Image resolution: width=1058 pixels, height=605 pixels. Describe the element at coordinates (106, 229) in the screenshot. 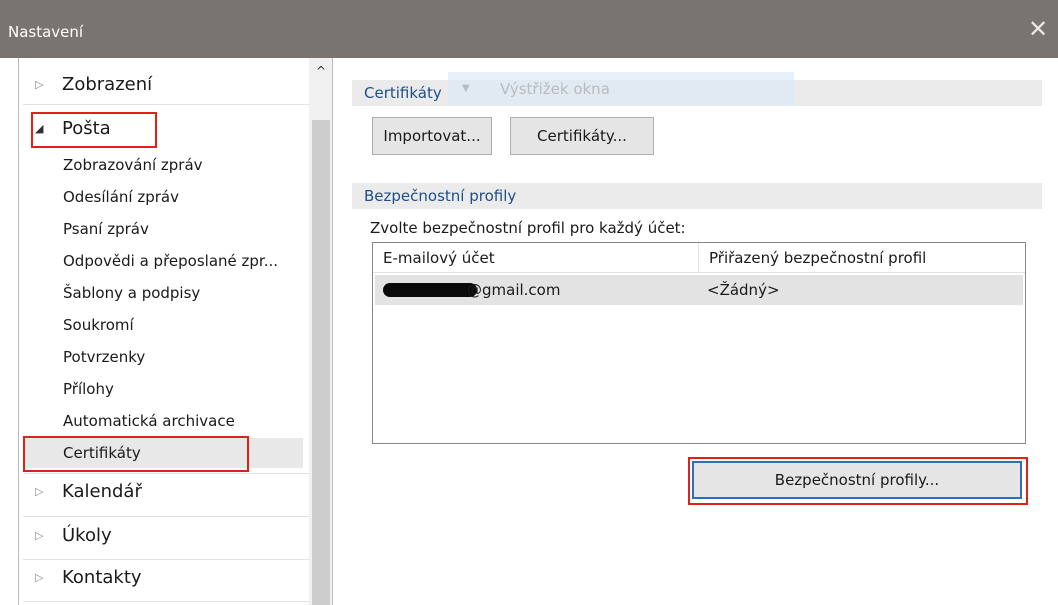

I see `tree-item-psani-zprav: Psaní zpráv` at that location.